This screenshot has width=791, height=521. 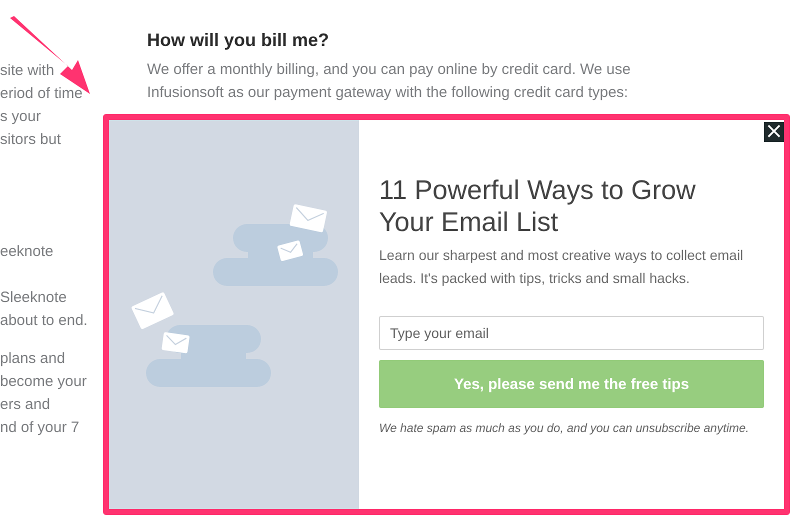 I want to click on body-text: eriod of time, so click(x=41, y=94).